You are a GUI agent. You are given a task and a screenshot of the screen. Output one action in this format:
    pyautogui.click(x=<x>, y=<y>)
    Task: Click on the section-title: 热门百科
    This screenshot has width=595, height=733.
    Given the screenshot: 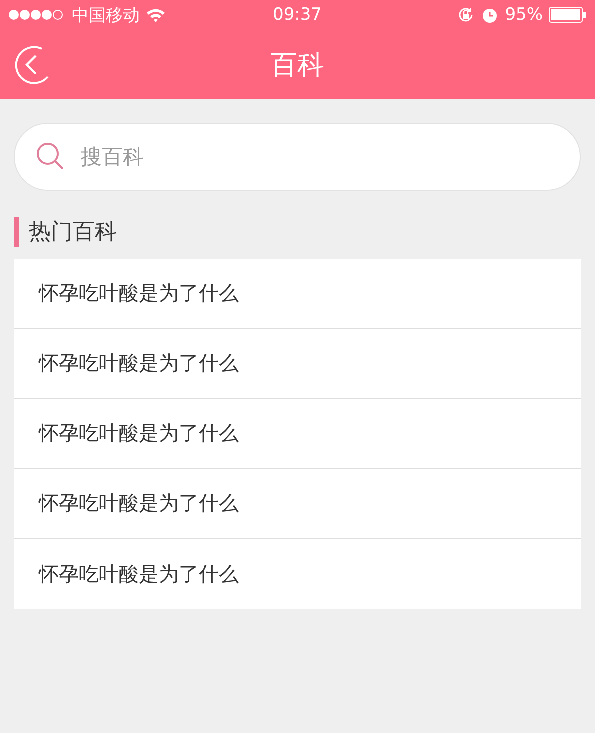 What is the action you would take?
    pyautogui.click(x=73, y=233)
    